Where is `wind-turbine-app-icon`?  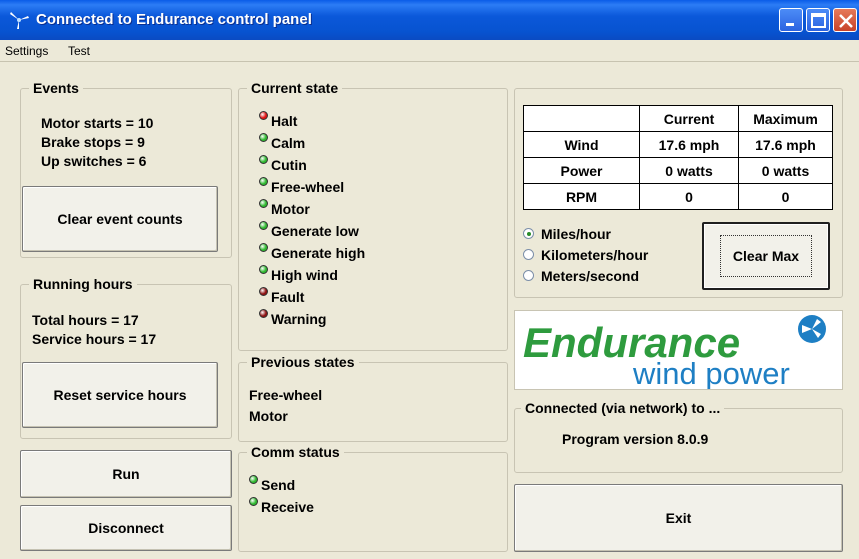 wind-turbine-app-icon is located at coordinates (19, 20).